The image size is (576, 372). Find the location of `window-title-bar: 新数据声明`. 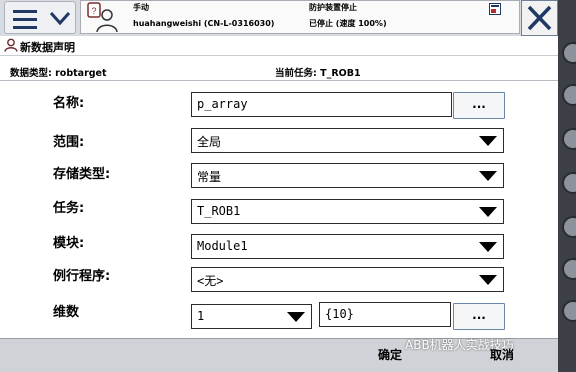

window-title-bar: 新数据声明 is located at coordinates (279, 46).